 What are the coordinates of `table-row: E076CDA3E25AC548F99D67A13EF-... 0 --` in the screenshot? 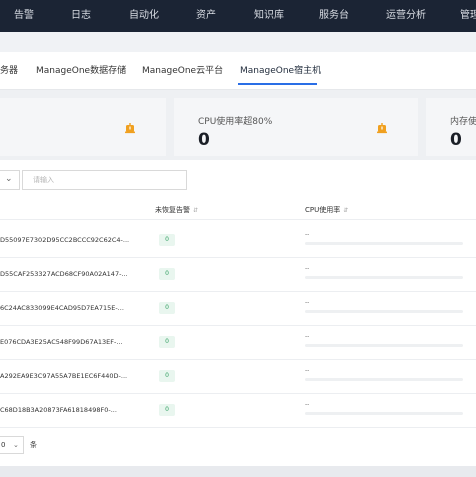 It's located at (238, 343).